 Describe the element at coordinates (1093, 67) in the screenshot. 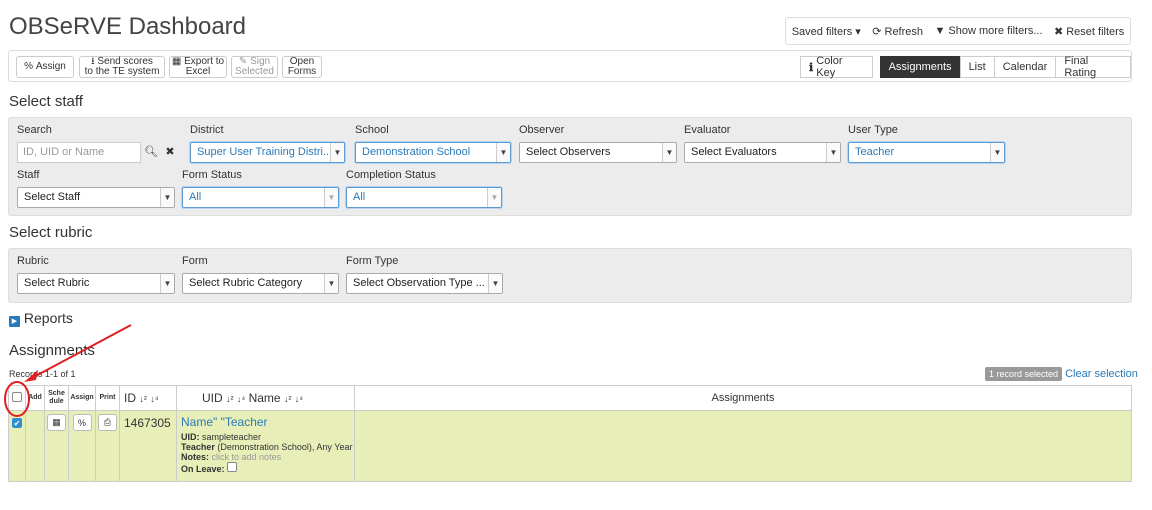

I see `tab-final-rating: Final Rating` at that location.